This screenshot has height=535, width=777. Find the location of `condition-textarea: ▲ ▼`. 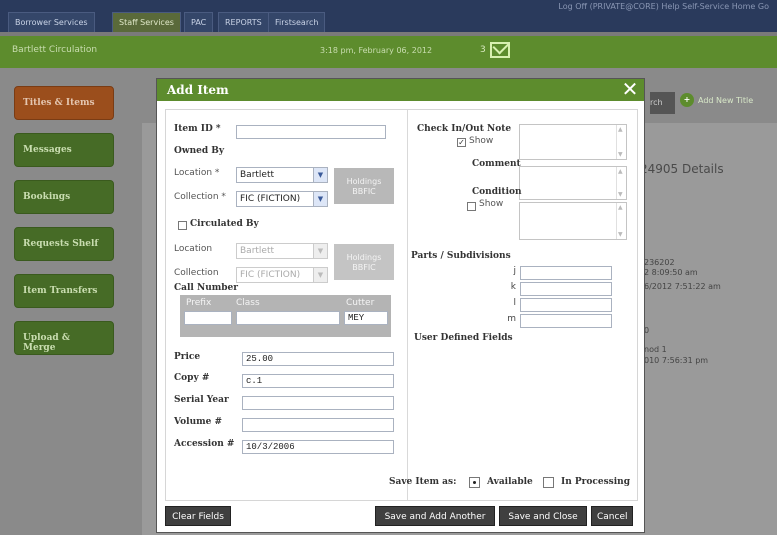

condition-textarea: ▲ ▼ is located at coordinates (573, 221).